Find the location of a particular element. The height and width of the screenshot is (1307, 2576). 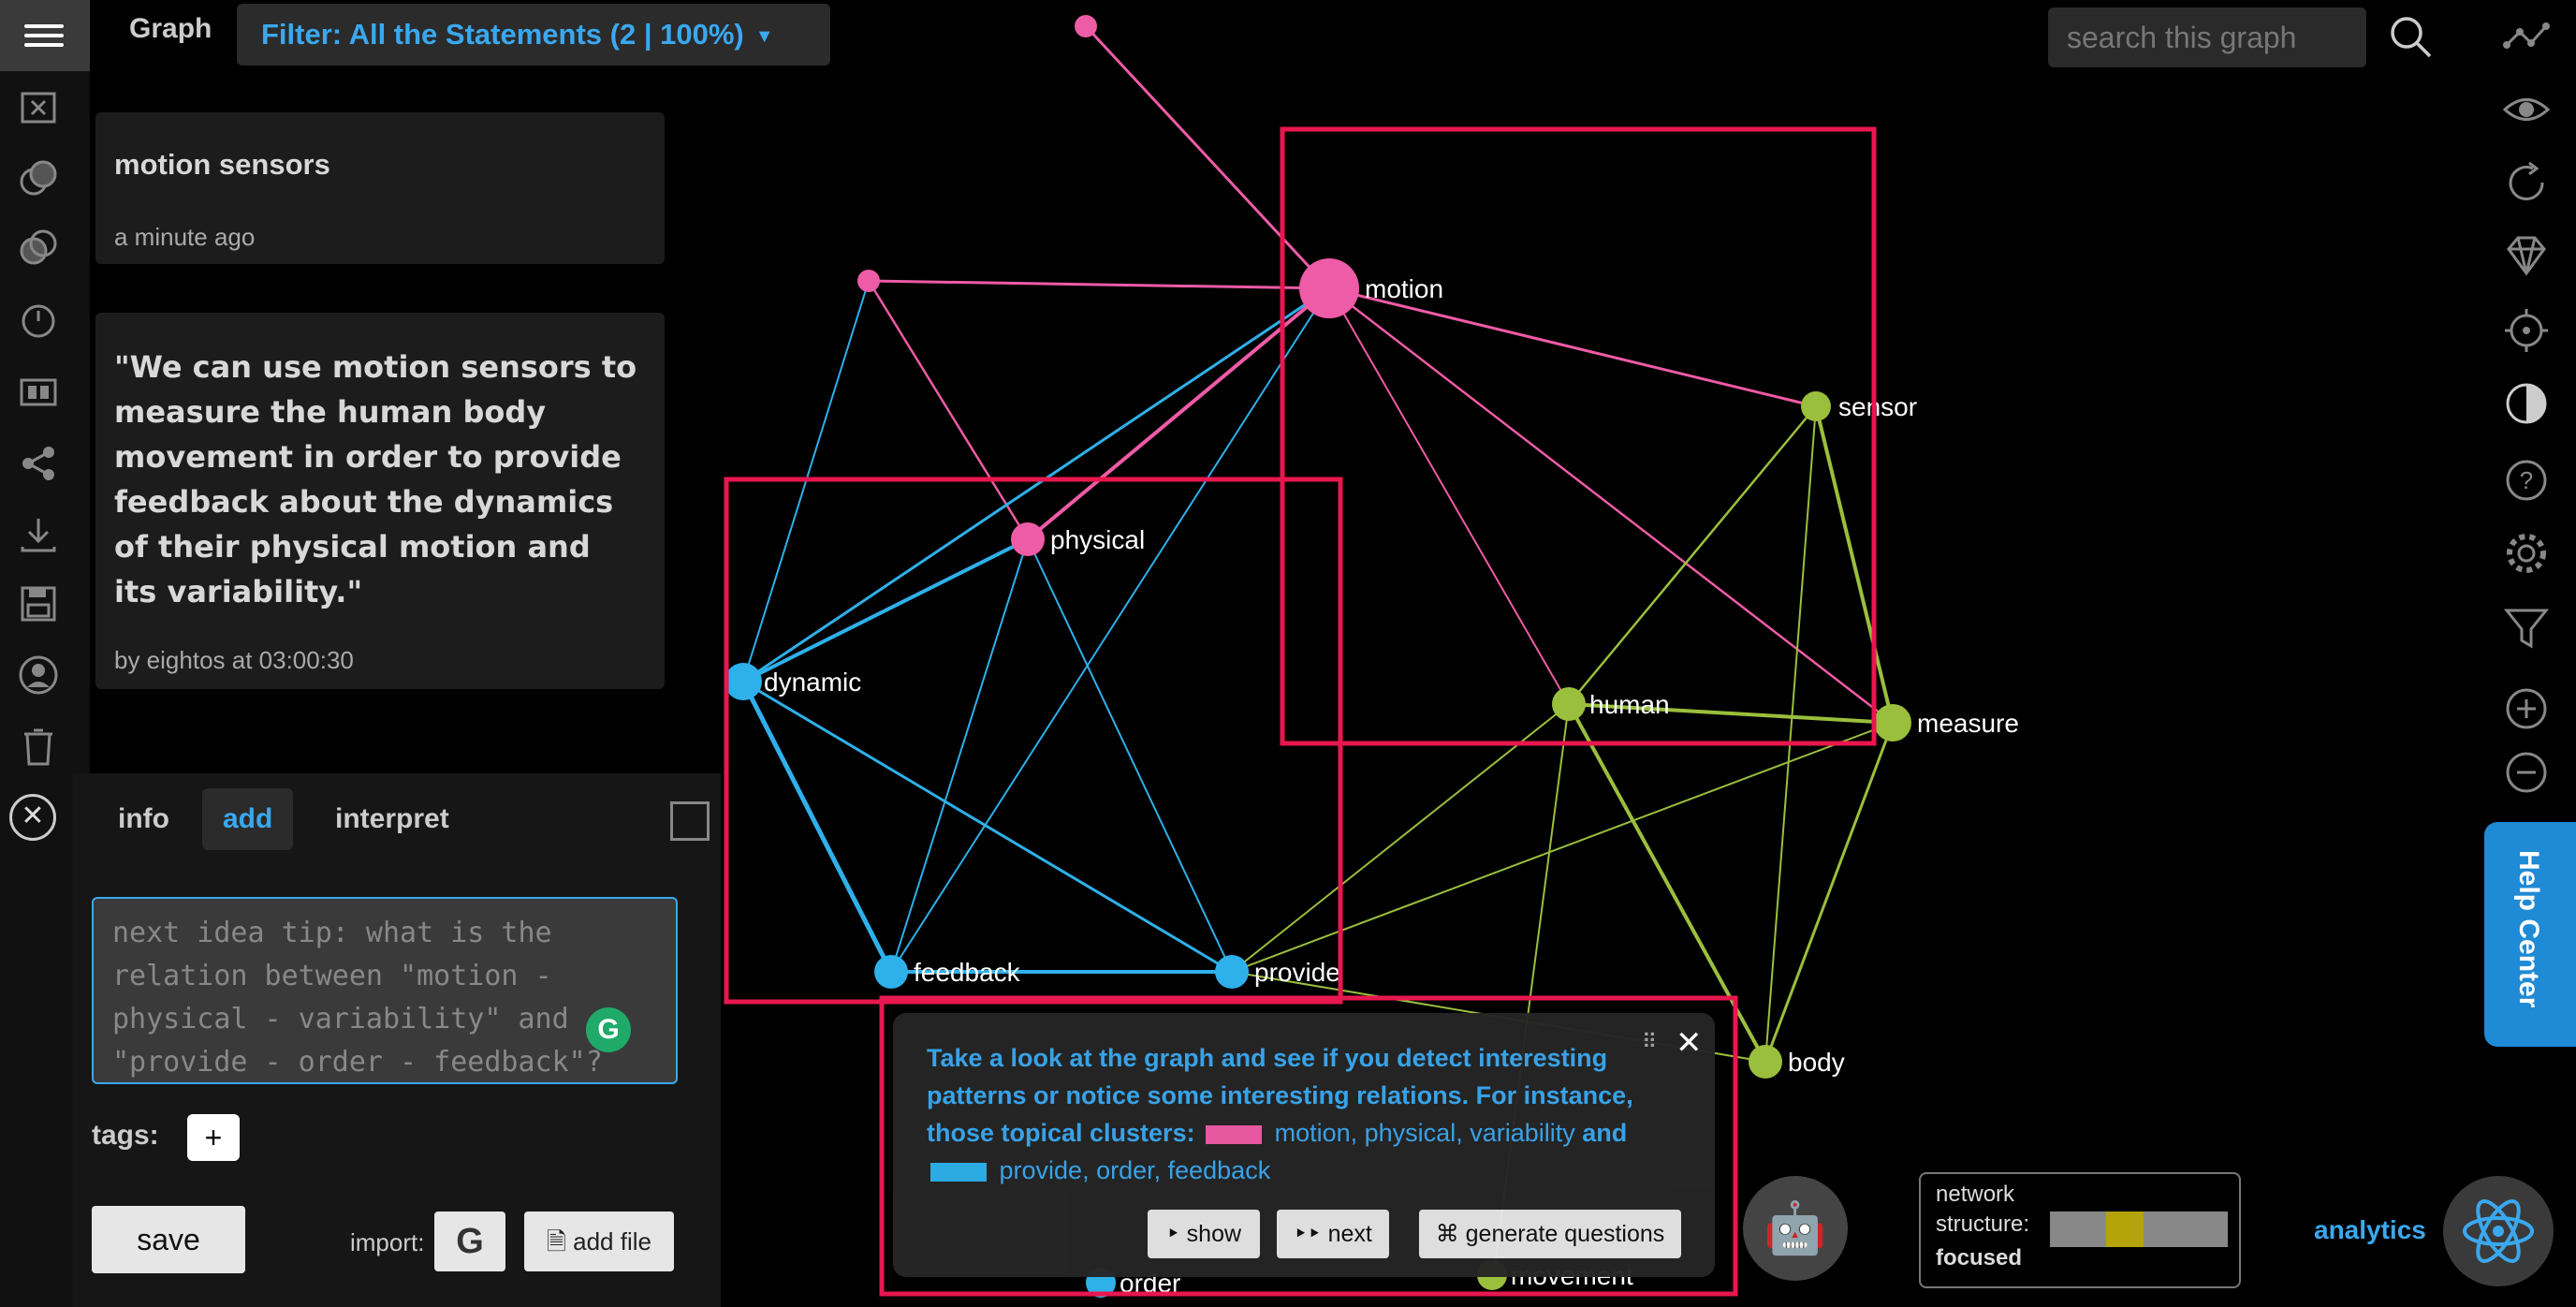

filter-dropdown: Filter: All the Statements (2 | 100%) ▼ is located at coordinates (533, 35).